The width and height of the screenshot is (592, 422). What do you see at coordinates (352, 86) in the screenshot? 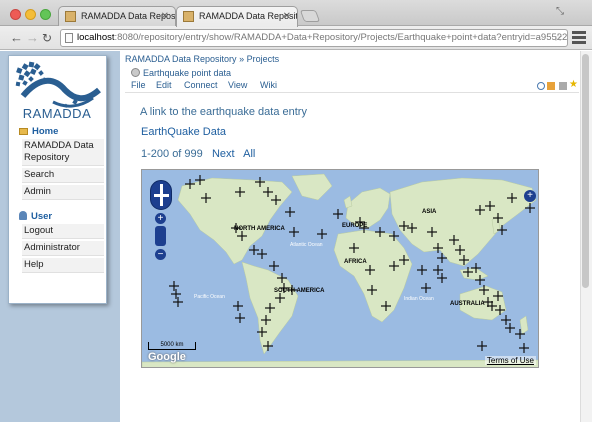
I see `entry-menubar: File Edit Connect View Wiki ★` at bounding box center [352, 86].